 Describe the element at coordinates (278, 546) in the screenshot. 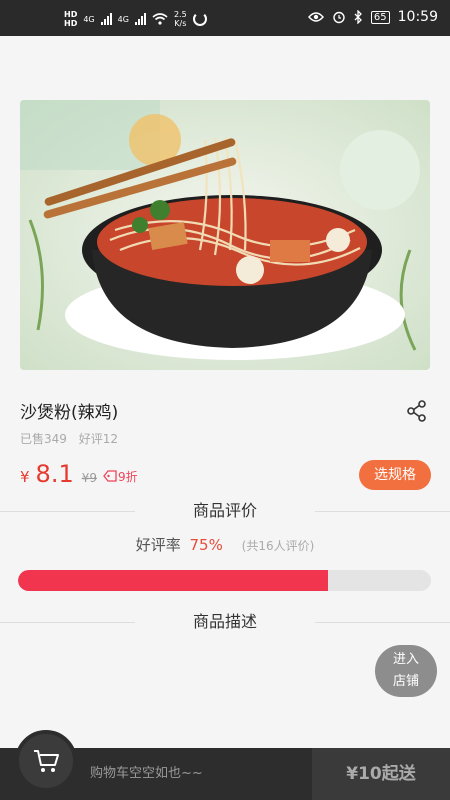

I see `review-count: (共16人评价)` at that location.